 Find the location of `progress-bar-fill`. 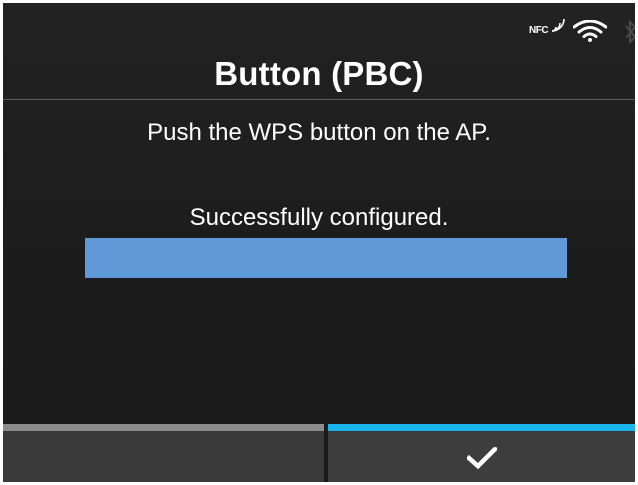

progress-bar-fill is located at coordinates (326, 258).